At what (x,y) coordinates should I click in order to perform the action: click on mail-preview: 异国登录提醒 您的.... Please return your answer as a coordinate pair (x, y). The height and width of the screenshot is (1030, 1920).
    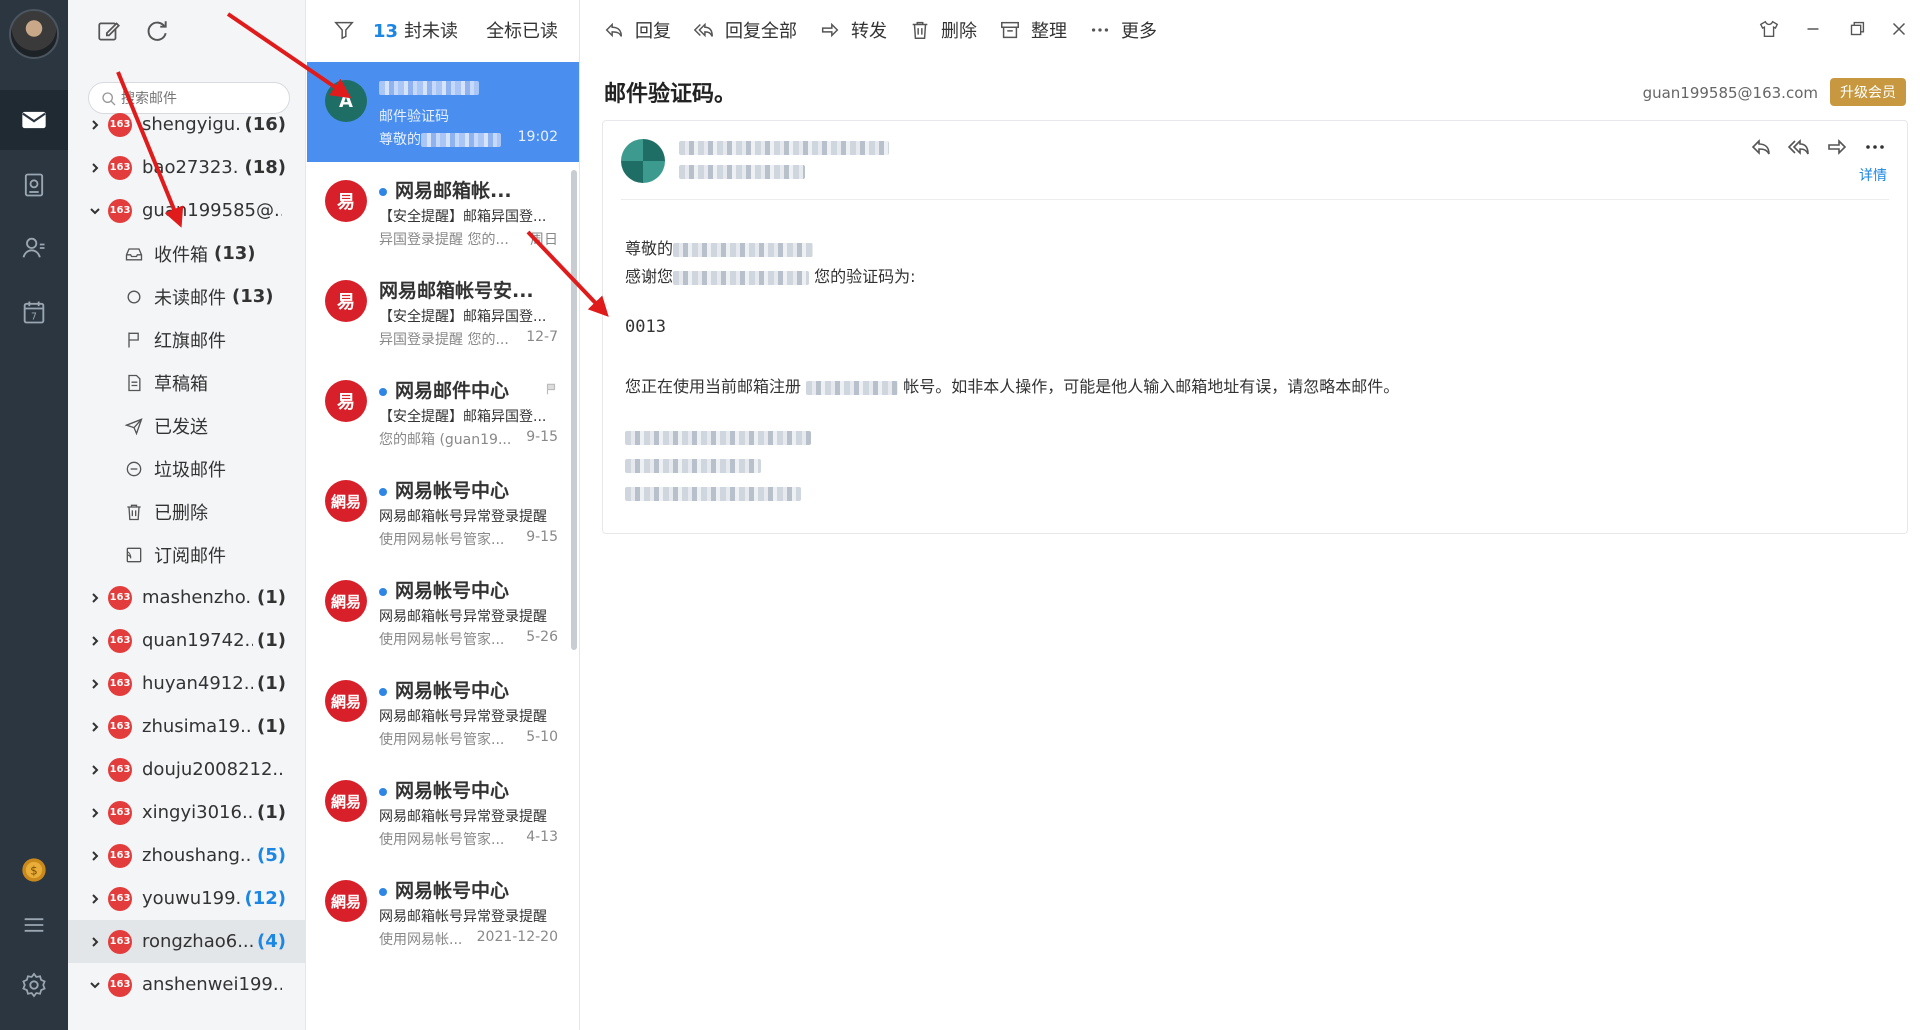
    Looking at the image, I should click on (449, 339).